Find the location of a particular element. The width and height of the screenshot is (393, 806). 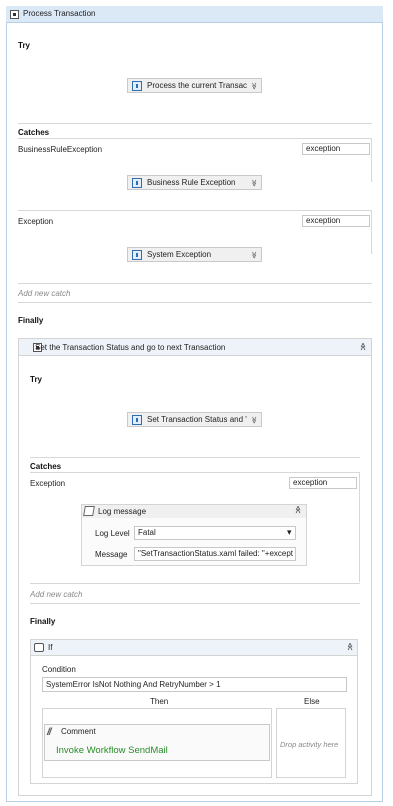

try-activity-label: Process the current Transac is located at coordinates (197, 85).